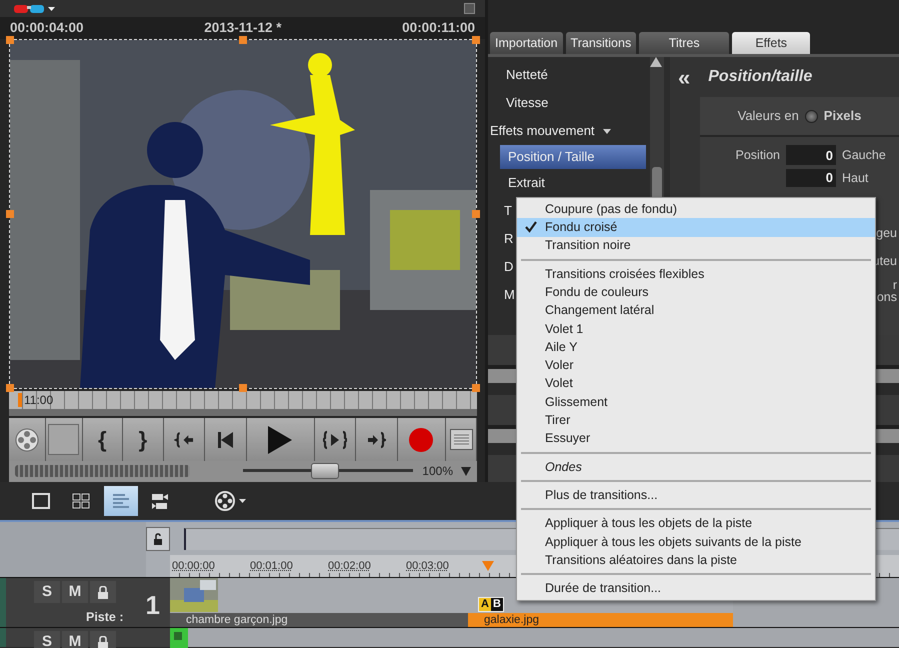  I want to click on field-label: Position, so click(757, 155).